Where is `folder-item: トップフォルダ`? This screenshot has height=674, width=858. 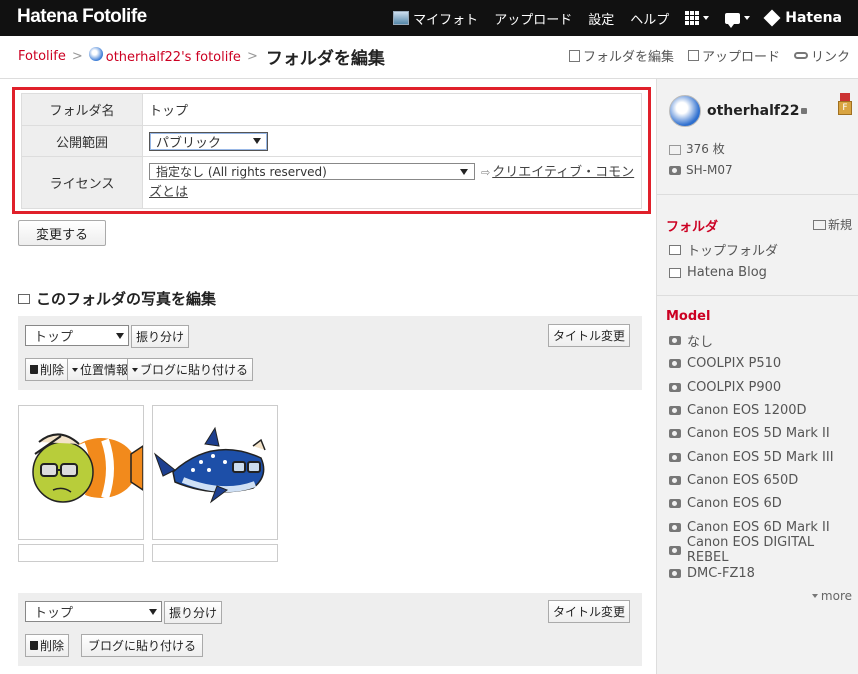
folder-item: トップフォルダ is located at coordinates (723, 249).